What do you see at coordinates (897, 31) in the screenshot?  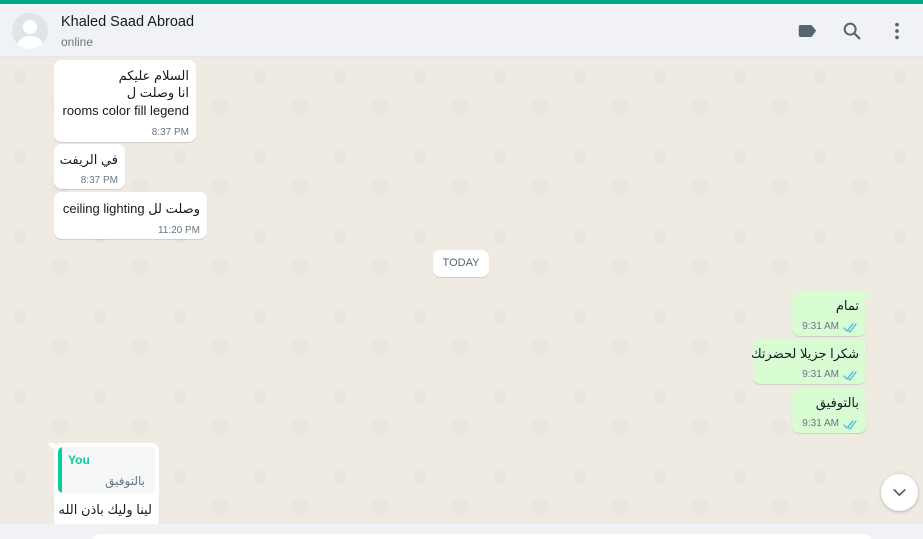 I see `menu-icon` at bounding box center [897, 31].